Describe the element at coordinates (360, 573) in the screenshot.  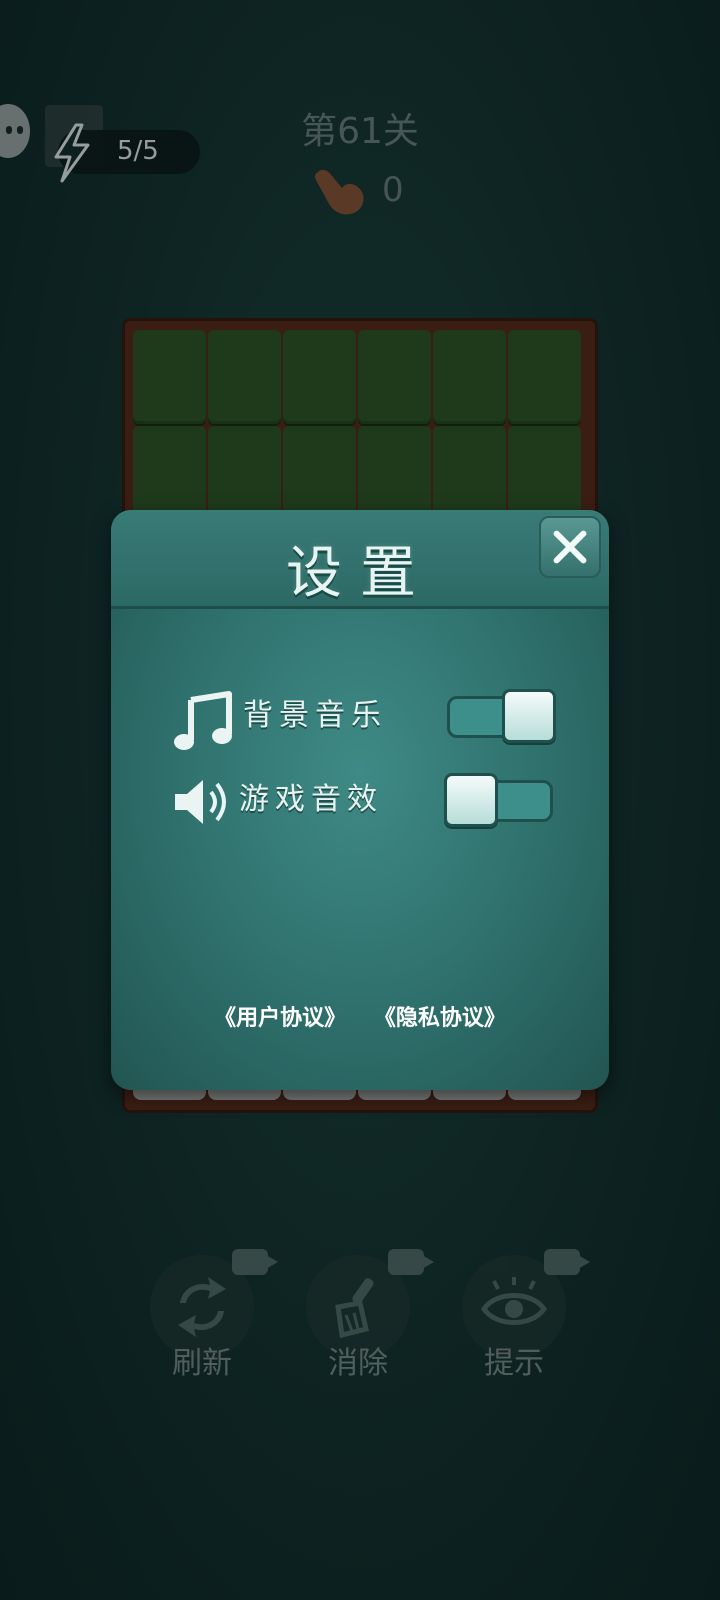
I see `dialog-title: 设置` at that location.